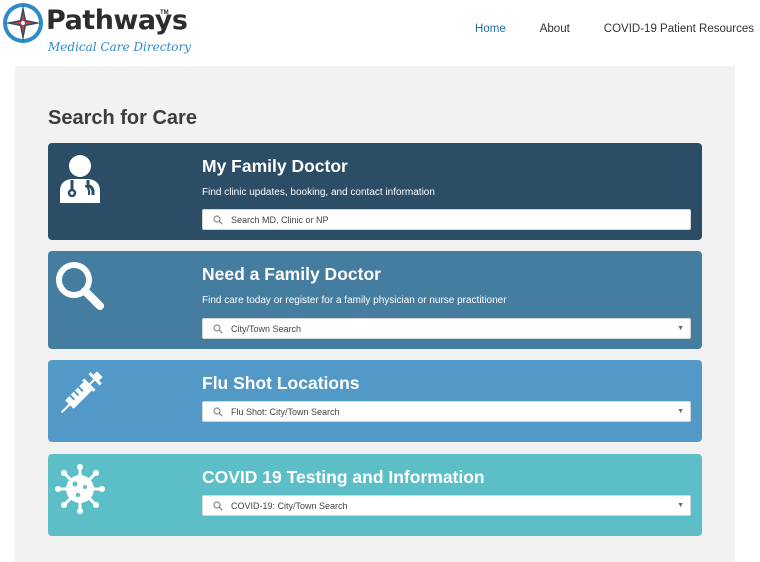  Describe the element at coordinates (281, 383) in the screenshot. I see `card-title: Flu Shot Locations` at that location.